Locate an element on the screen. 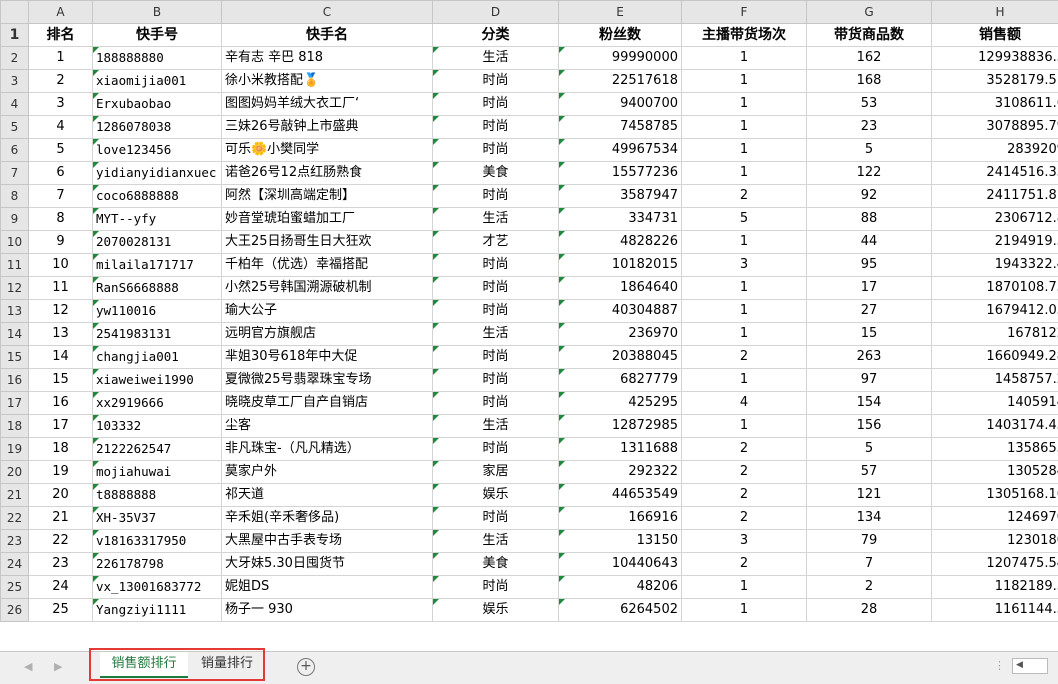  cell: 1207475.54 is located at coordinates (995, 564).